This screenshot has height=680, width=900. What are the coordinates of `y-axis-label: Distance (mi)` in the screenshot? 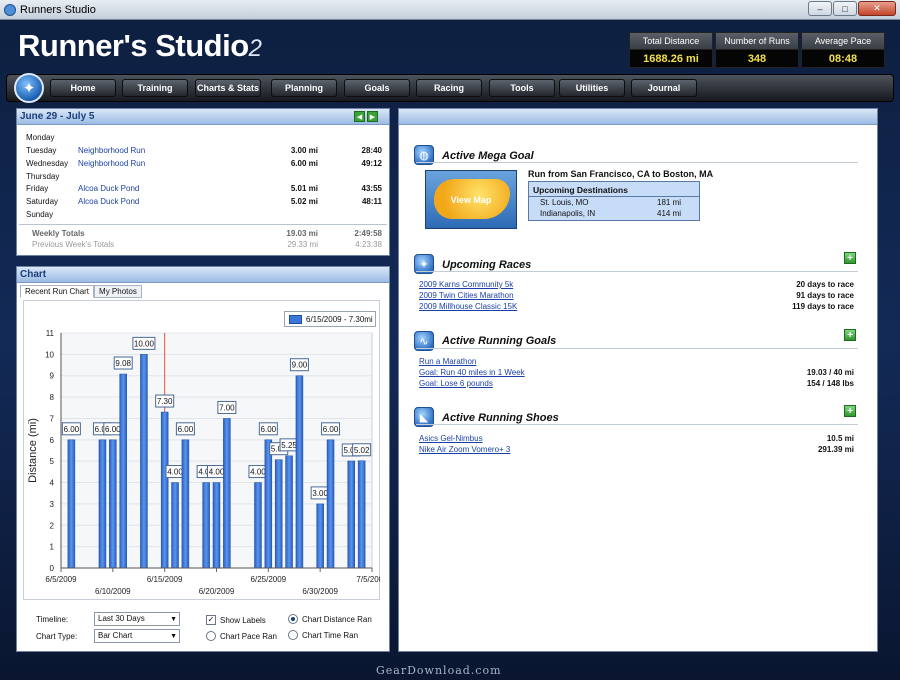 It's located at (33, 450).